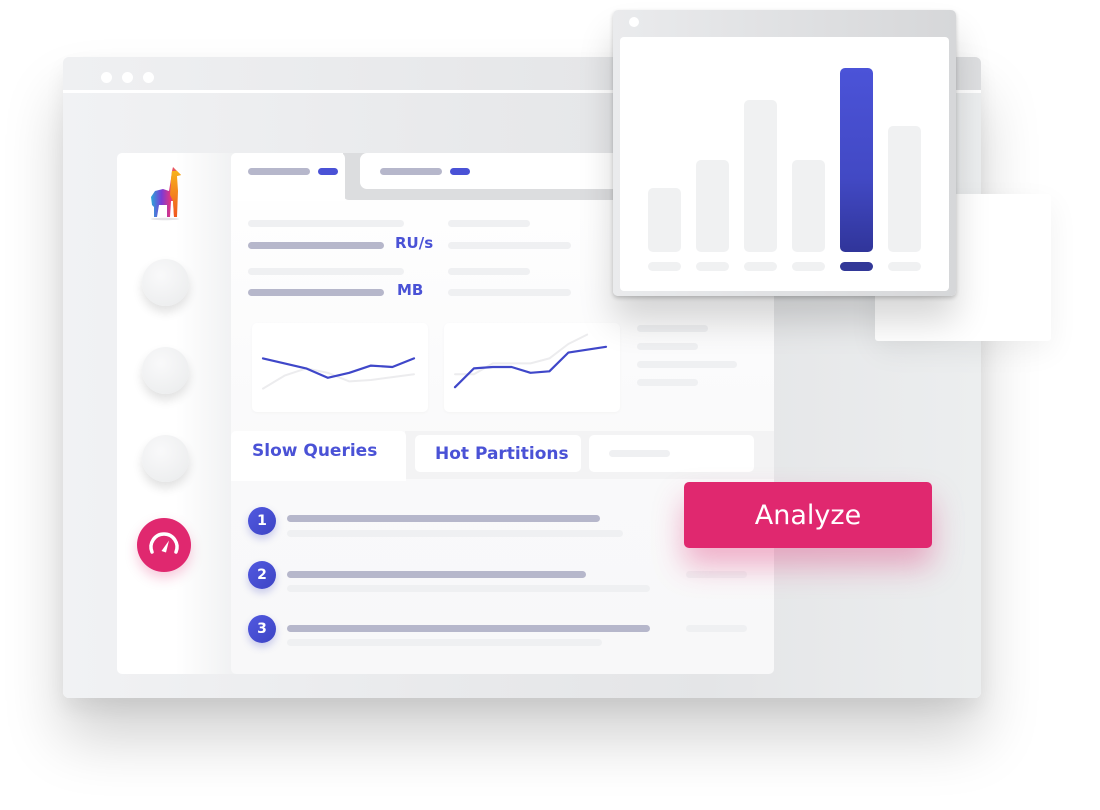 This screenshot has height=810, width=1100. What do you see at coordinates (262, 521) in the screenshot?
I see `query-rank-badge: 1` at bounding box center [262, 521].